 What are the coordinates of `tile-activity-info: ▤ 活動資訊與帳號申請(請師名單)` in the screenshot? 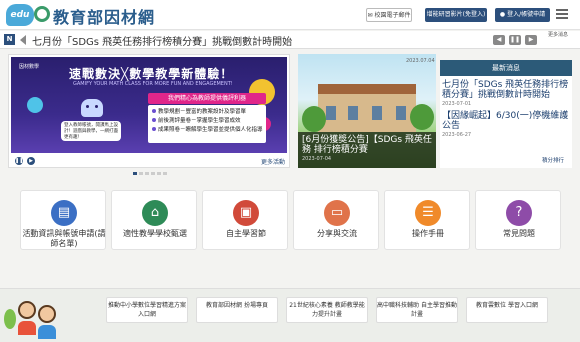 It's located at (63, 220).